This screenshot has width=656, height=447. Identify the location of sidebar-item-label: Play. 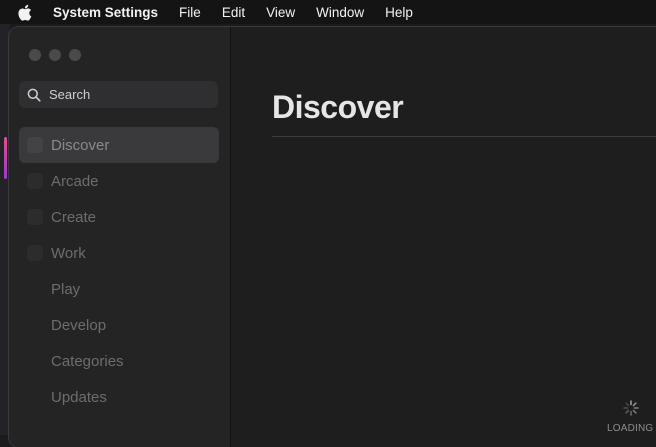
(66, 289).